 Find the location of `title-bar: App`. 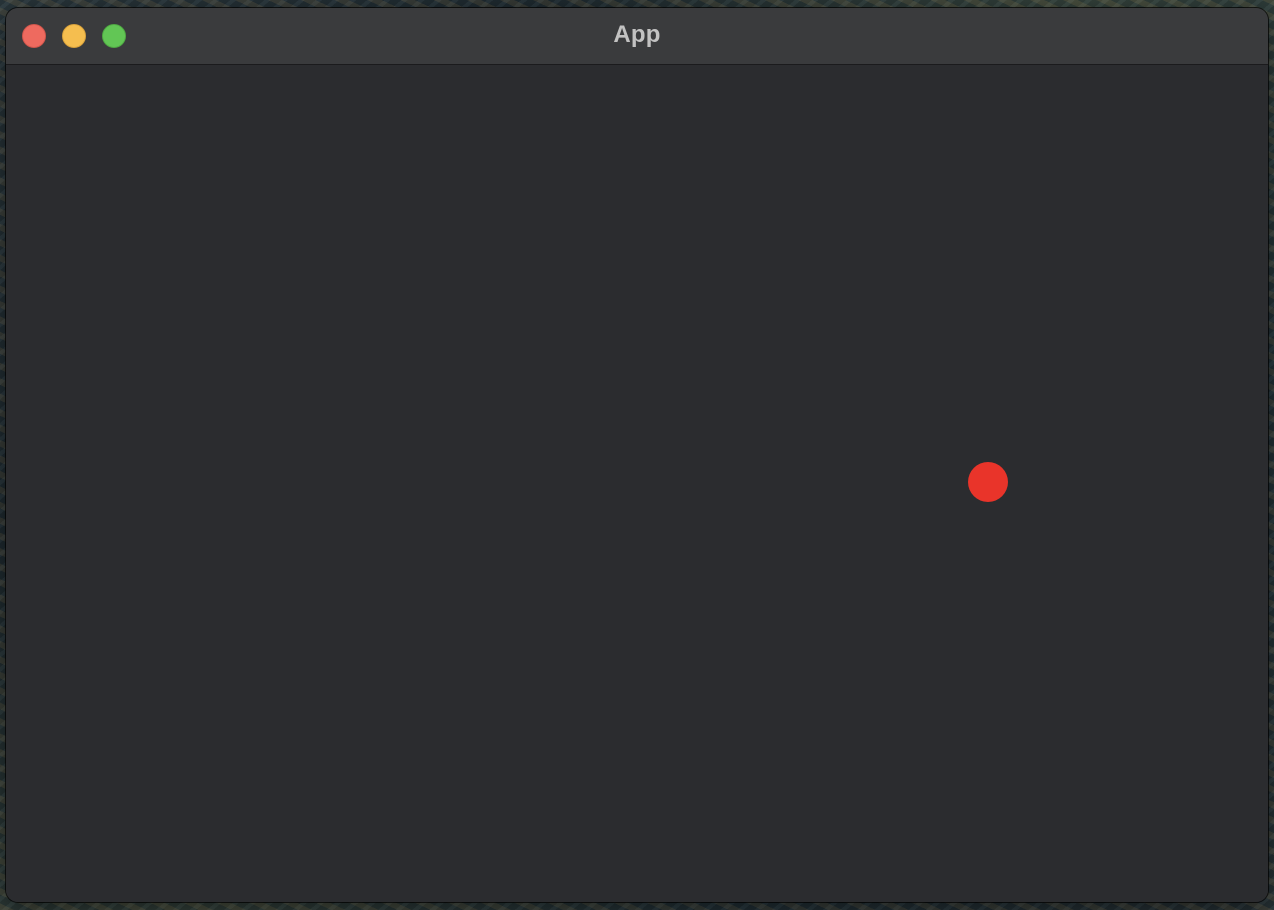

title-bar: App is located at coordinates (637, 36).